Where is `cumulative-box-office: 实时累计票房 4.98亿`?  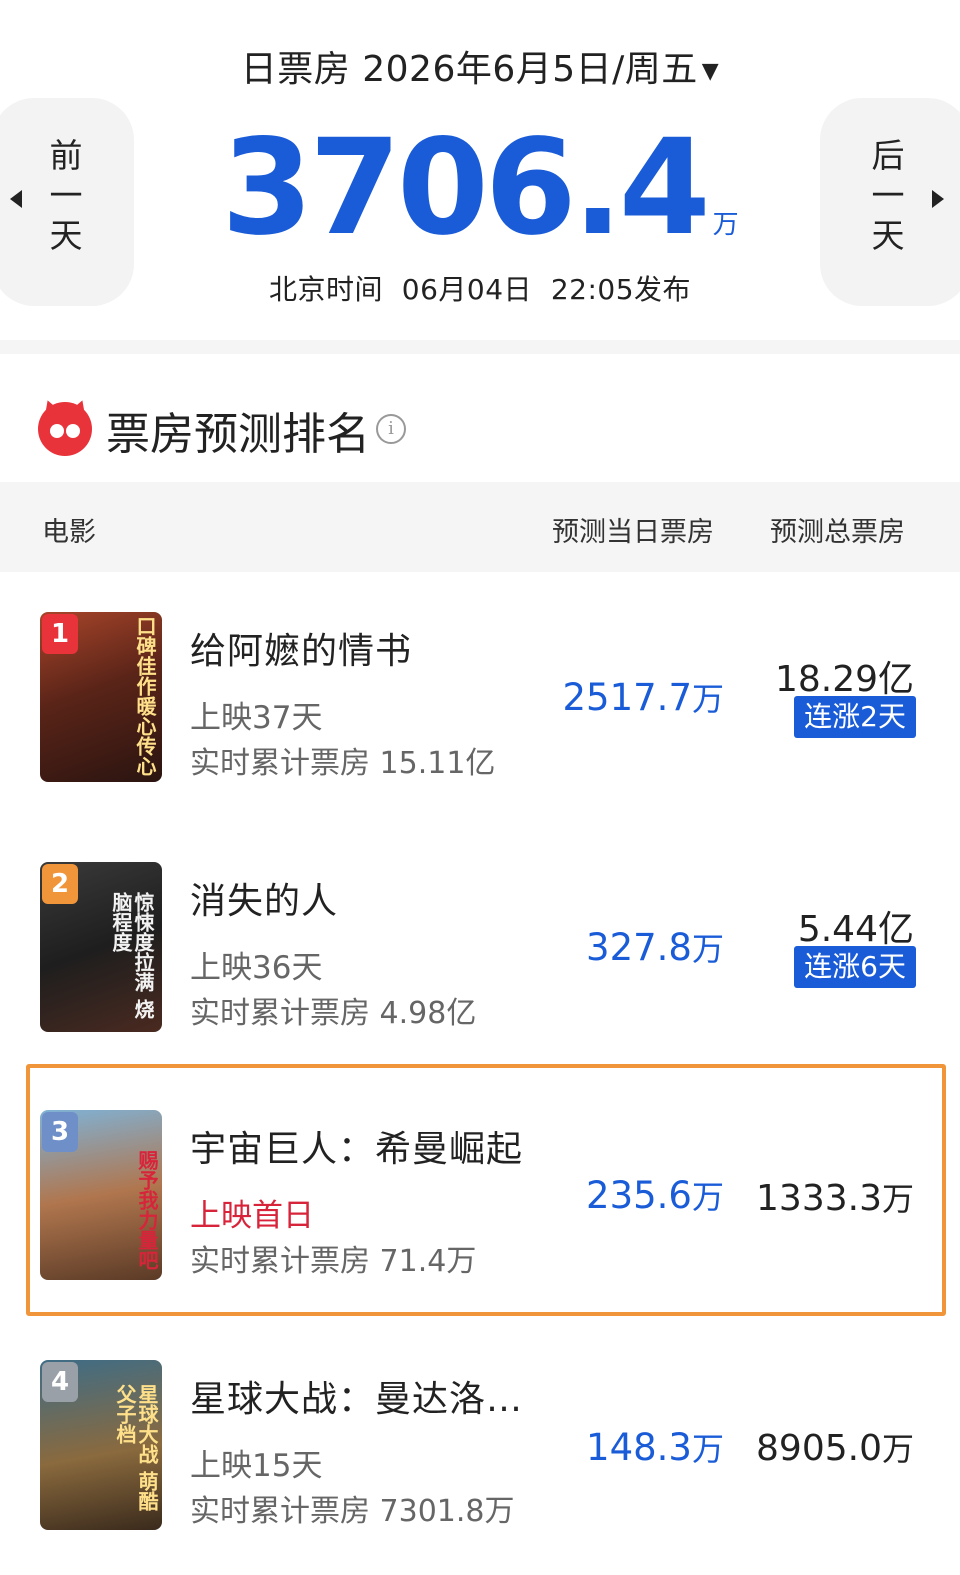
cumulative-box-office: 实时累计票房 4.98亿 is located at coordinates (333, 1013).